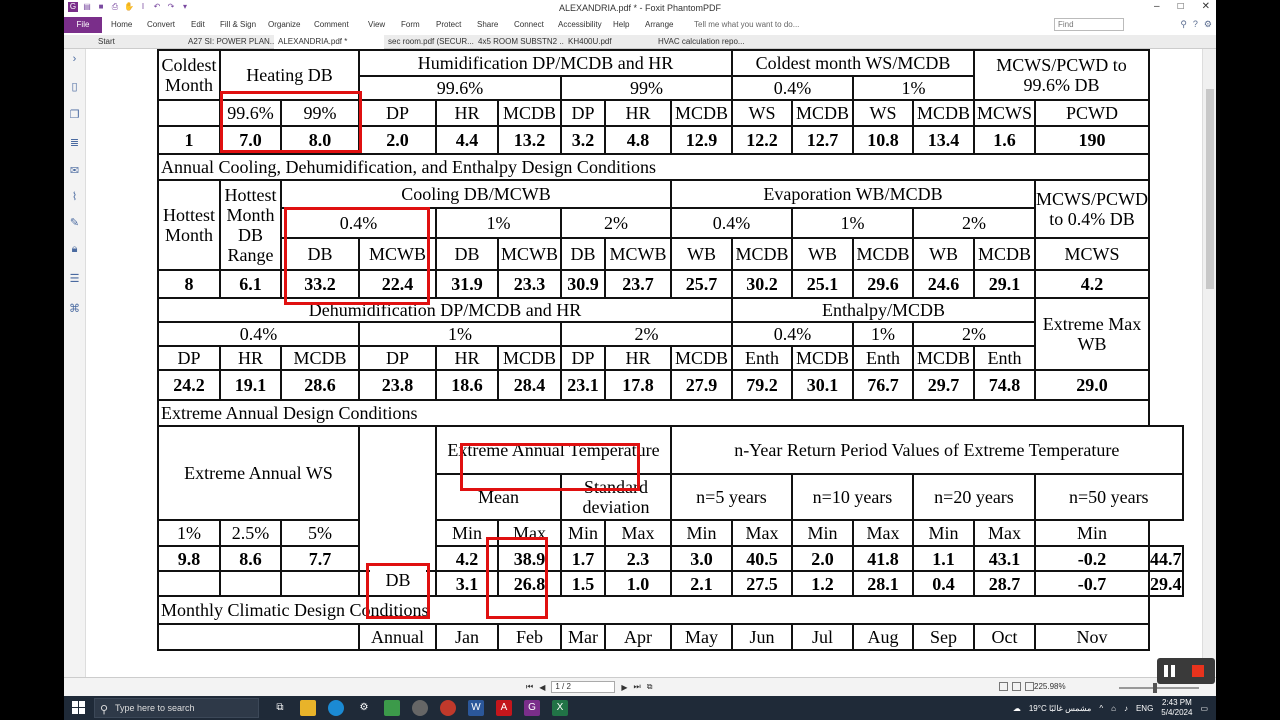 The image size is (1280, 720). Describe the element at coordinates (616, 497) in the screenshot. I see `std-dev-header: Standard deviation` at that location.